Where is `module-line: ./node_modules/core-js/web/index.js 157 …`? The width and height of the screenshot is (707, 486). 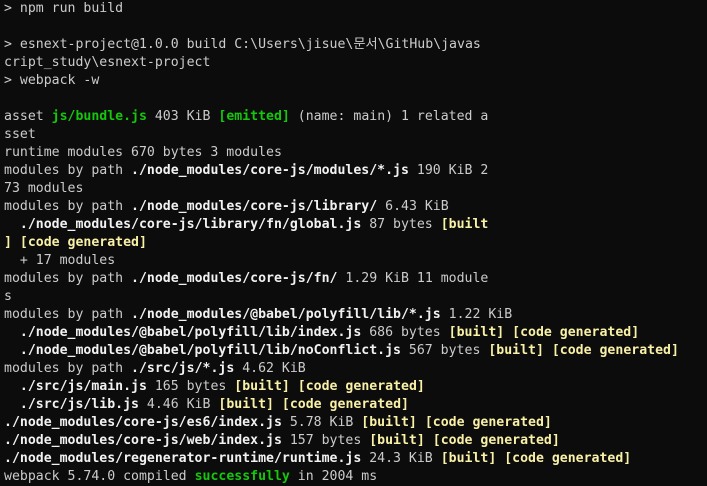
module-line: ./node_modules/core-js/web/index.js 157 … is located at coordinates (282, 440).